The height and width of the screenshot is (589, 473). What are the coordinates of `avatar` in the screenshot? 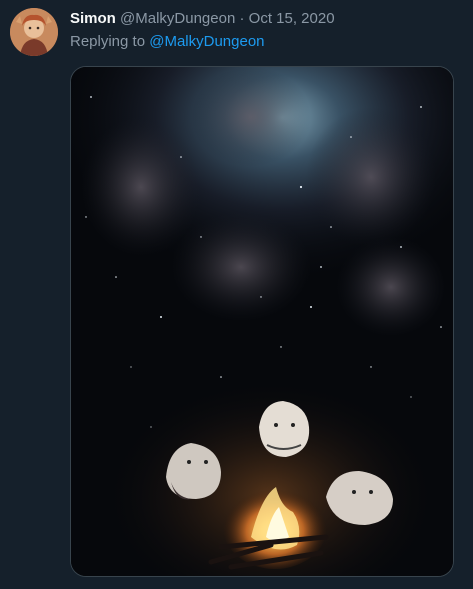 It's located at (34, 32).